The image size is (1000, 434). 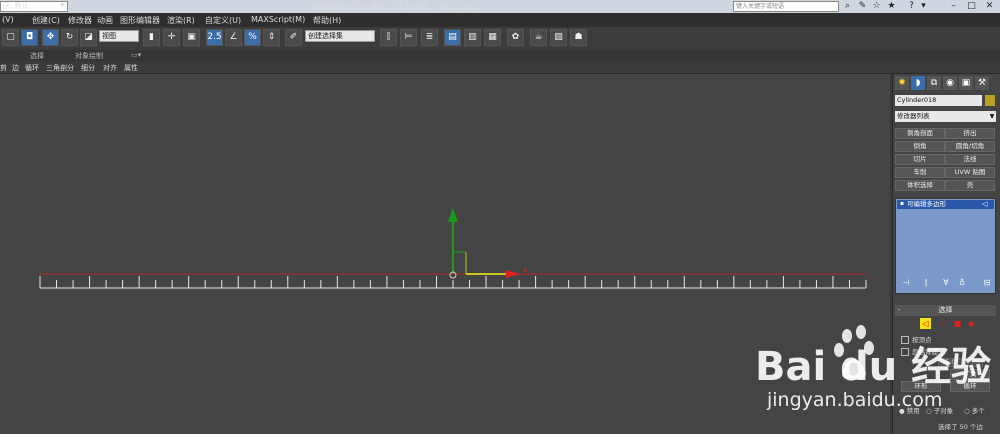 I want to click on create-tab-icon: ✹, so click(x=902, y=83).